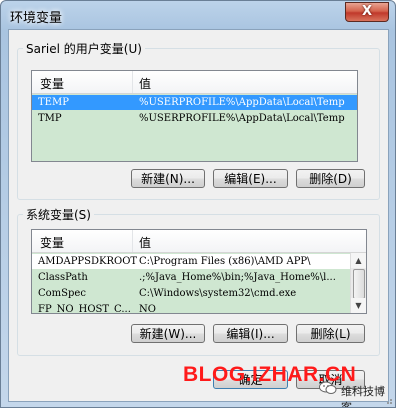  What do you see at coordinates (191, 308) in the screenshot?
I see `list-row-fp-no-host: FP_NO_HOST_C... NO` at bounding box center [191, 308].